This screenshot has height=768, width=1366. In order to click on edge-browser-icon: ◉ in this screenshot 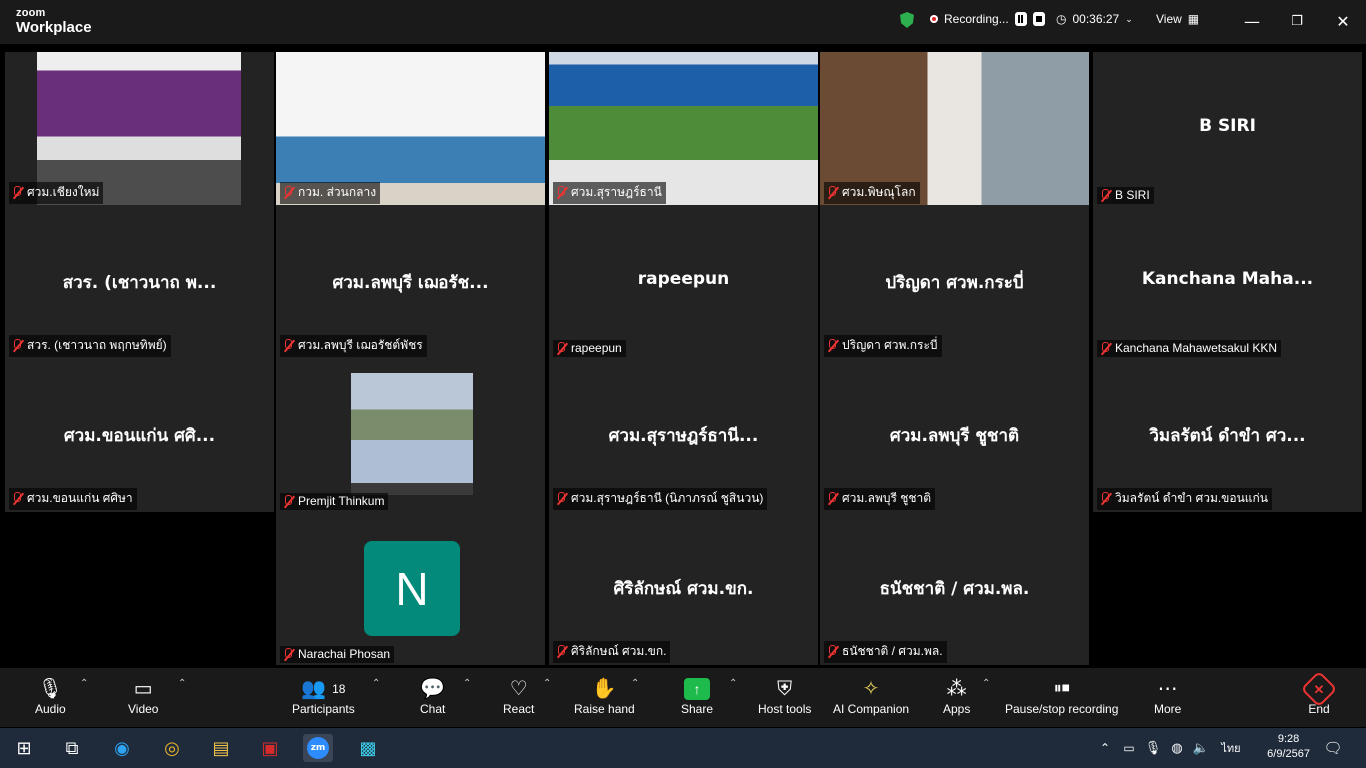, I will do `click(122, 748)`.